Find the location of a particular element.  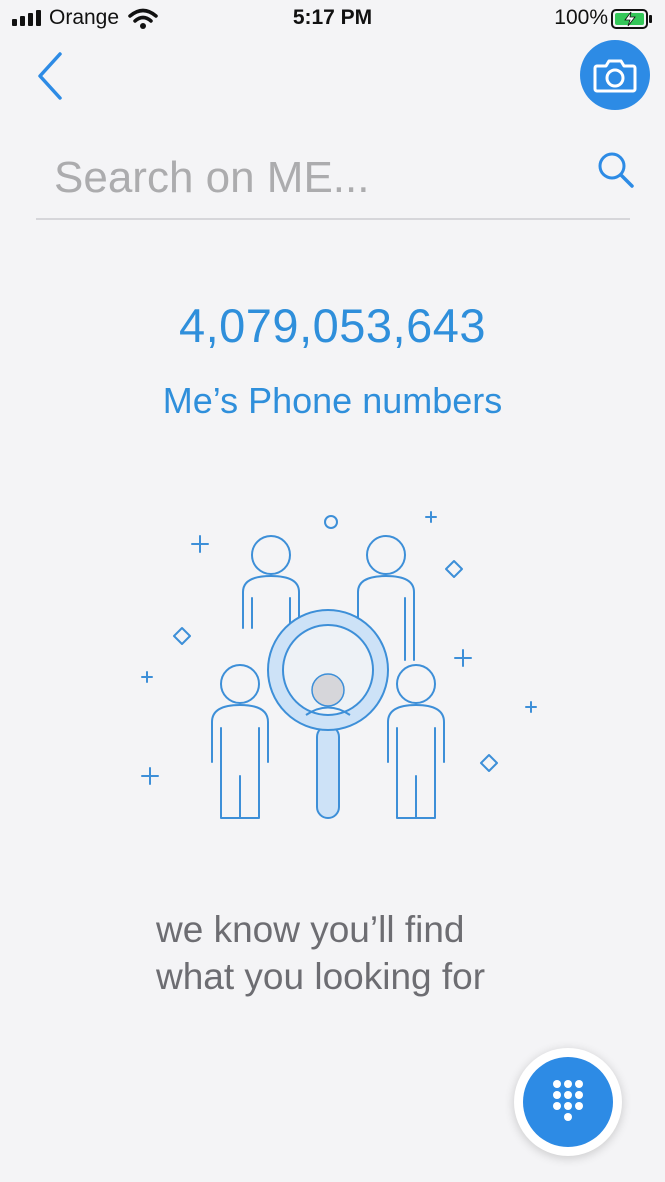

battery-charging-icon is located at coordinates (631, 19).